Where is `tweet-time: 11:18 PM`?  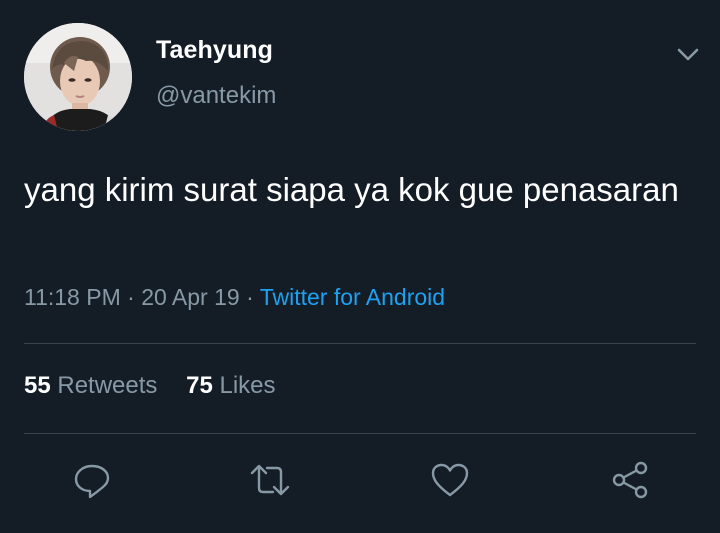
tweet-time: 11:18 PM is located at coordinates (72, 297).